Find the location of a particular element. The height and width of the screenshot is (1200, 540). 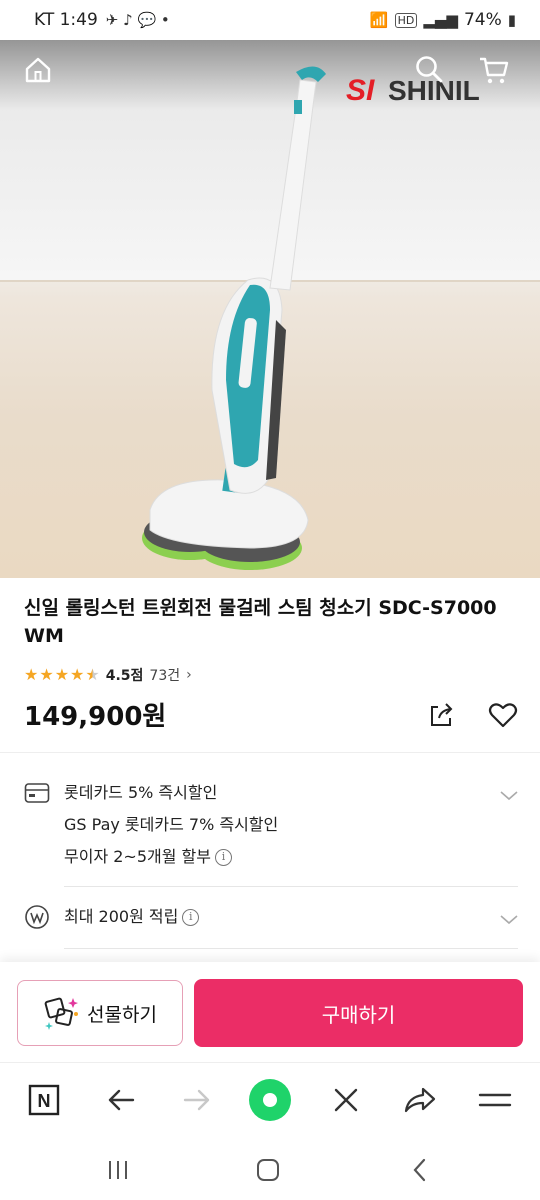

close-icon is located at coordinates (346, 1100).